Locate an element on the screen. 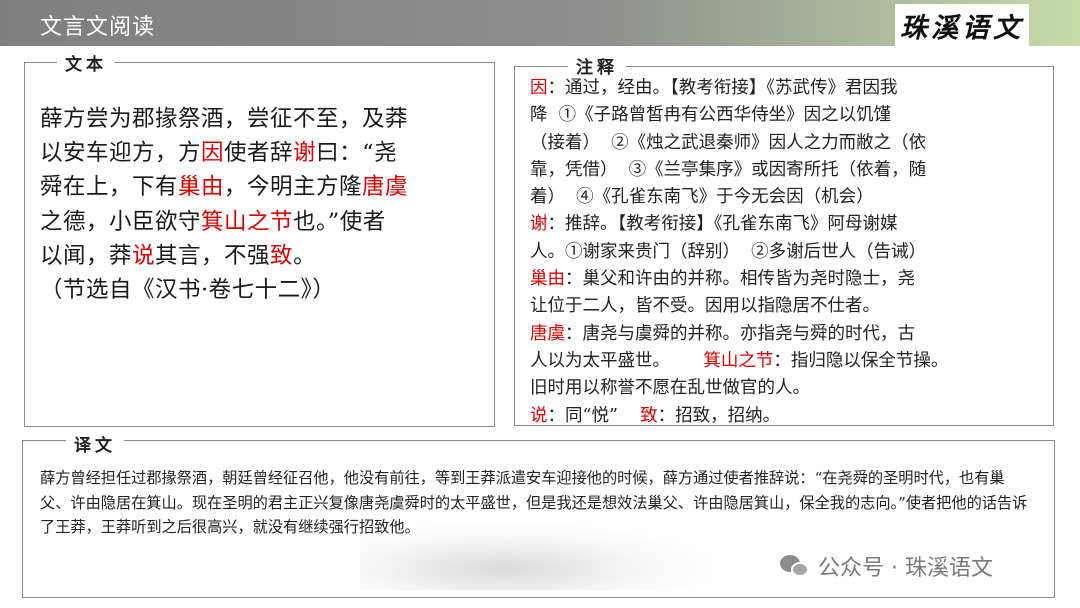 The width and height of the screenshot is (1080, 608). note-line: 因：通过，经由。【教考衔接】《苏武传》君因我 is located at coordinates (790, 88).